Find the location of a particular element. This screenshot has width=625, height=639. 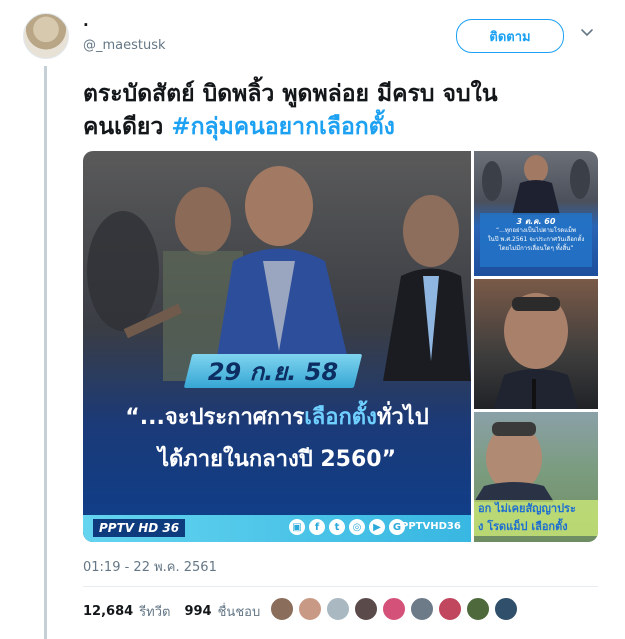

likes-count: 994 is located at coordinates (197, 611).